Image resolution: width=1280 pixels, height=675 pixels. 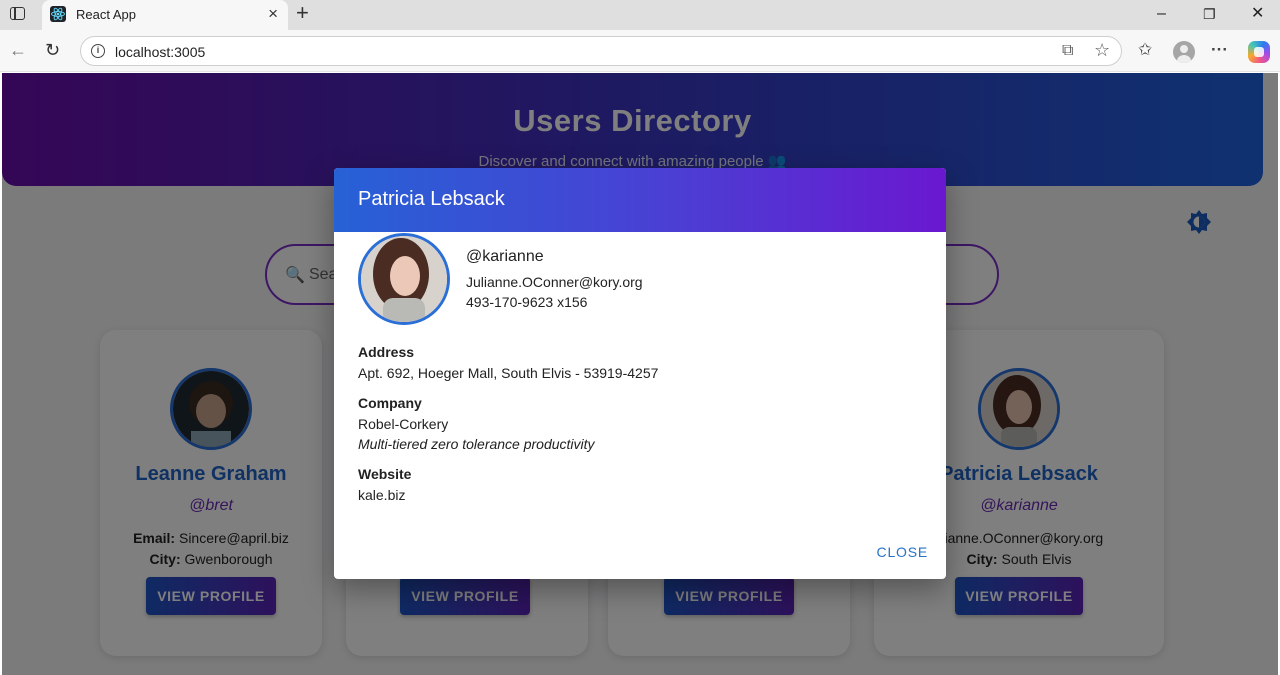 What do you see at coordinates (1184, 52) in the screenshot?
I see `profile-avatar-icon` at bounding box center [1184, 52].